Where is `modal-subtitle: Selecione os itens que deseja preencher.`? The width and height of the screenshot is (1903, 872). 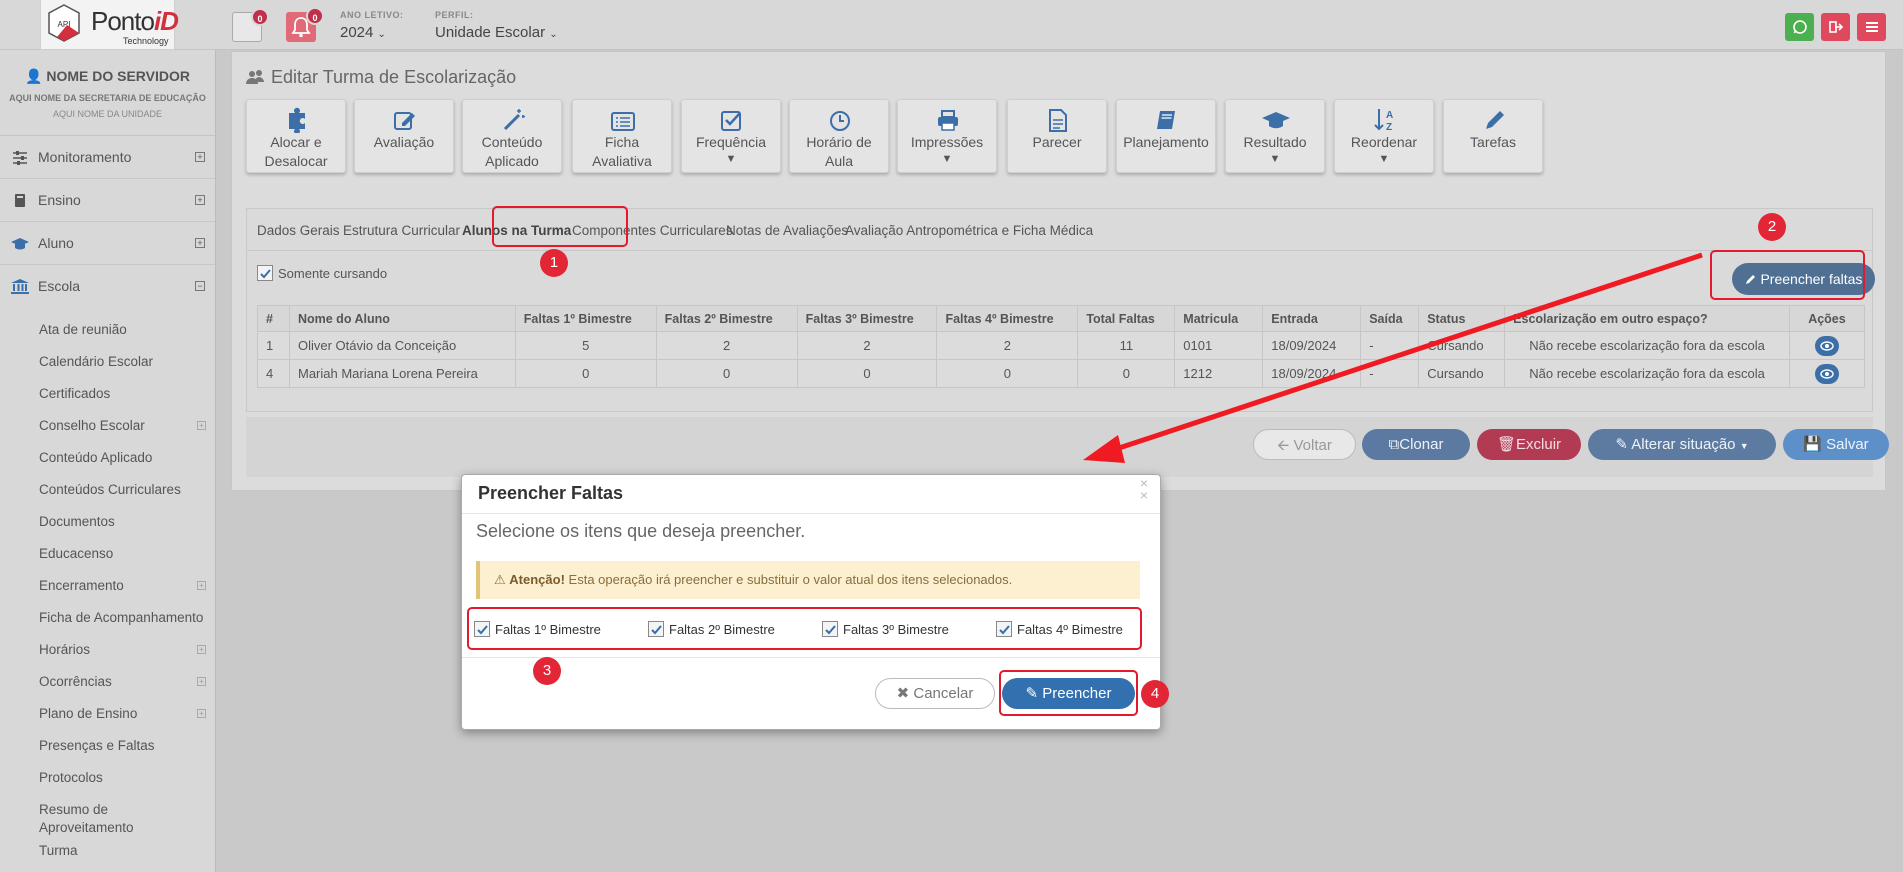
modal-subtitle: Selecione os itens que deseja preencher. is located at coordinates (641, 531).